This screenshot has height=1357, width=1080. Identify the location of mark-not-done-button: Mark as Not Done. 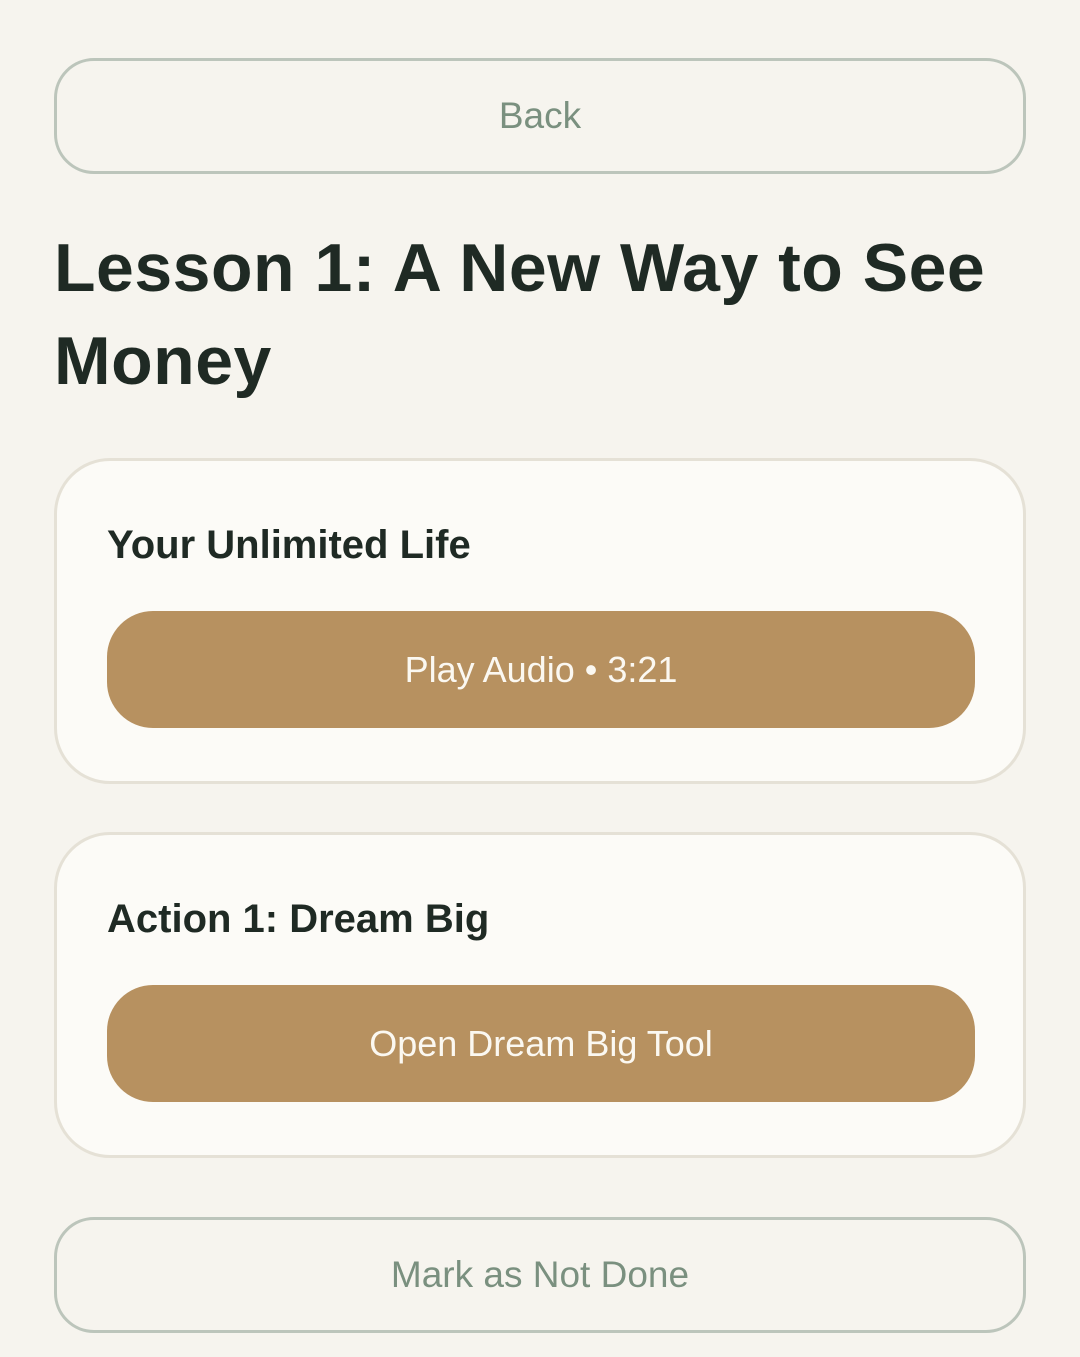
(540, 1275).